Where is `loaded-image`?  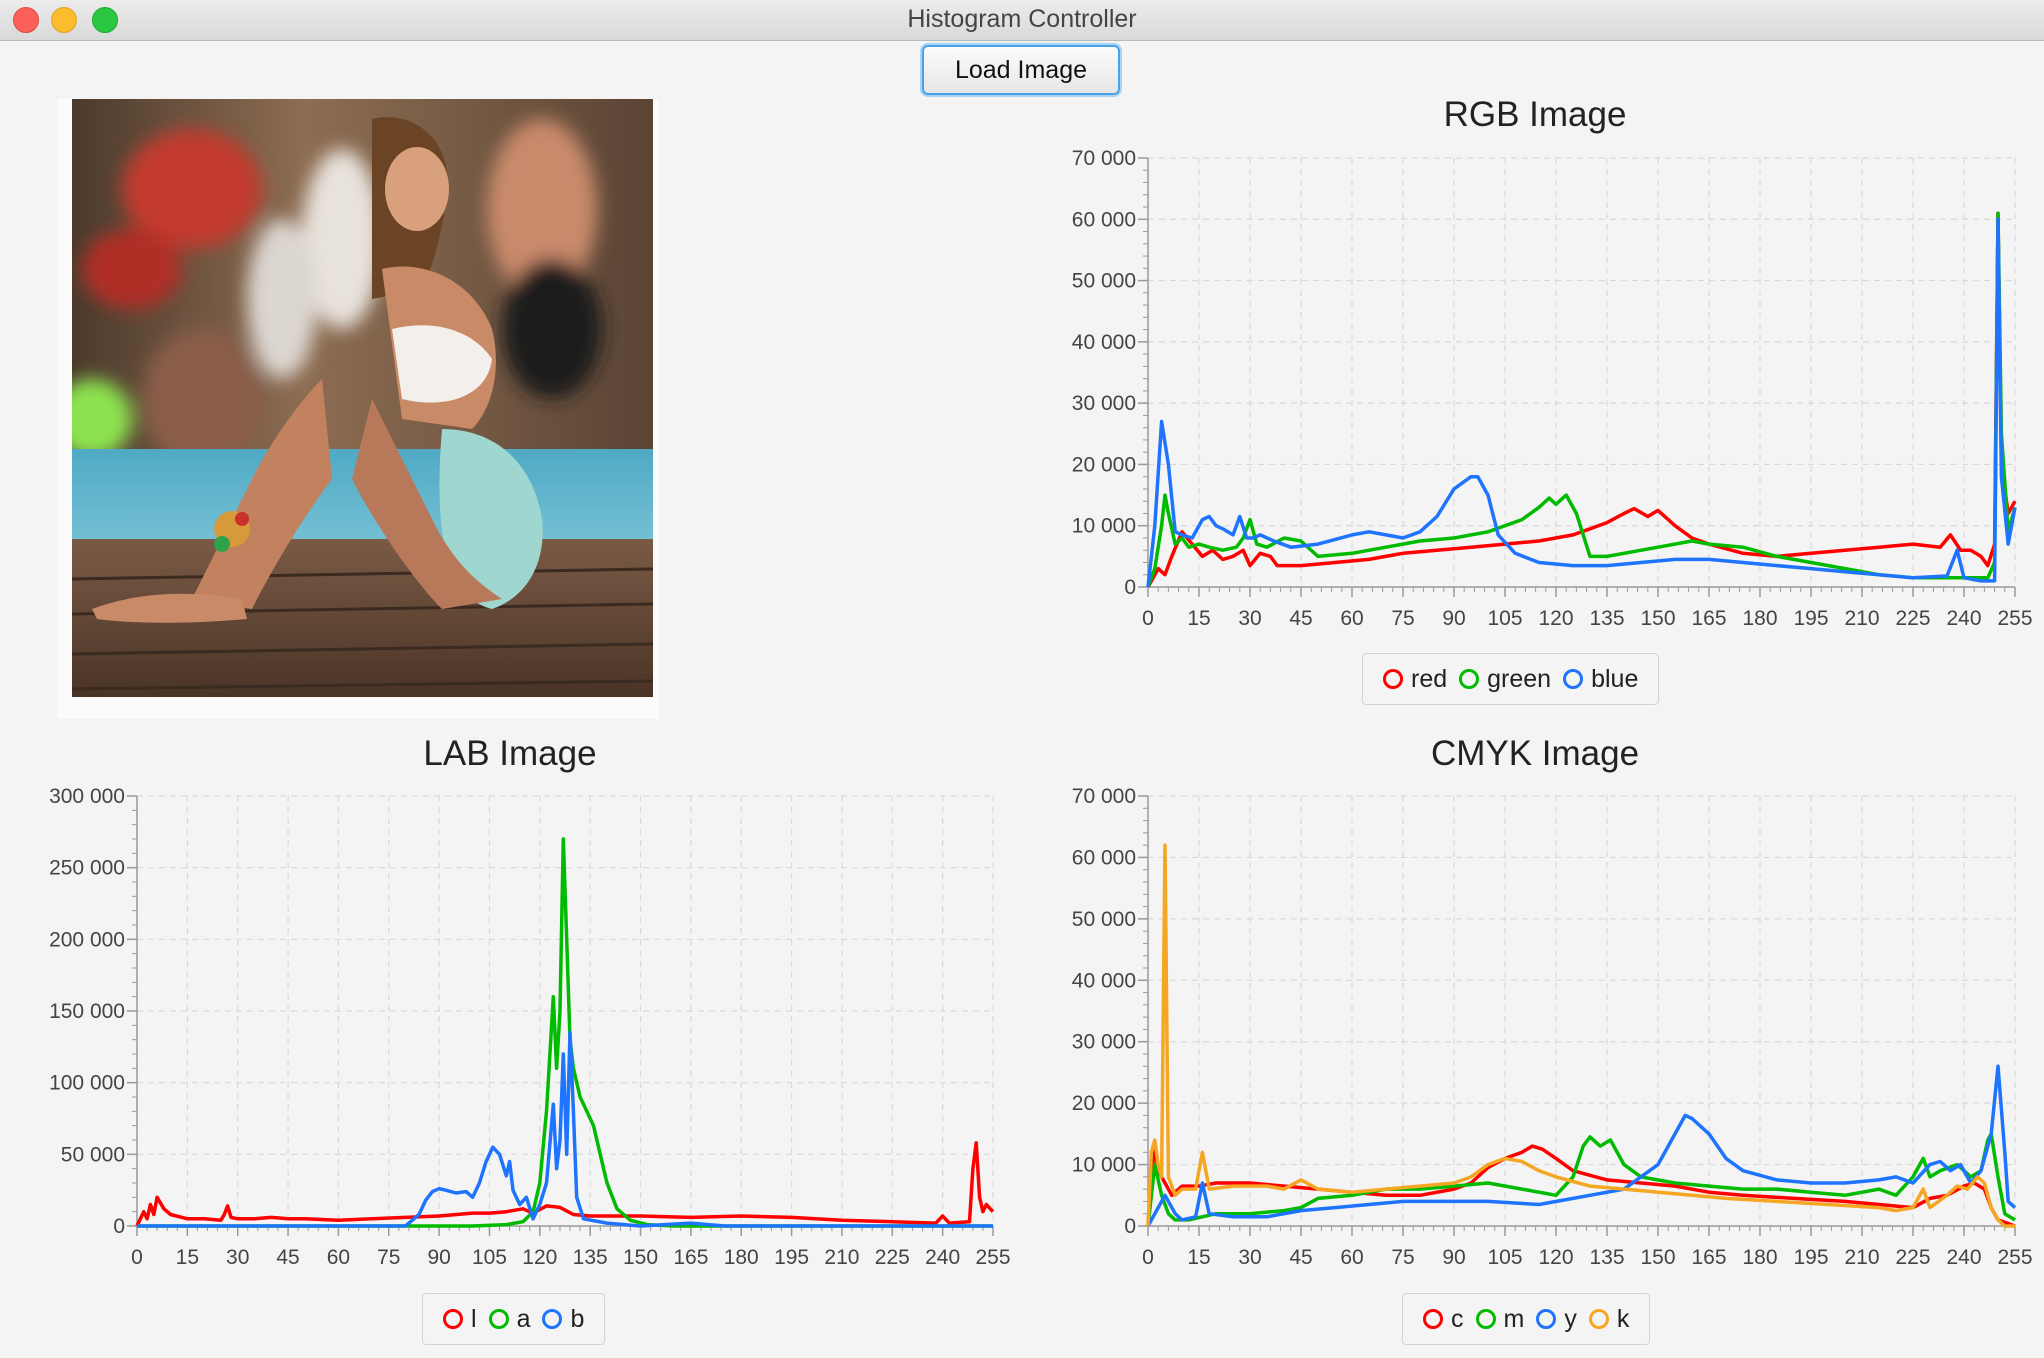
loaded-image is located at coordinates (362, 398).